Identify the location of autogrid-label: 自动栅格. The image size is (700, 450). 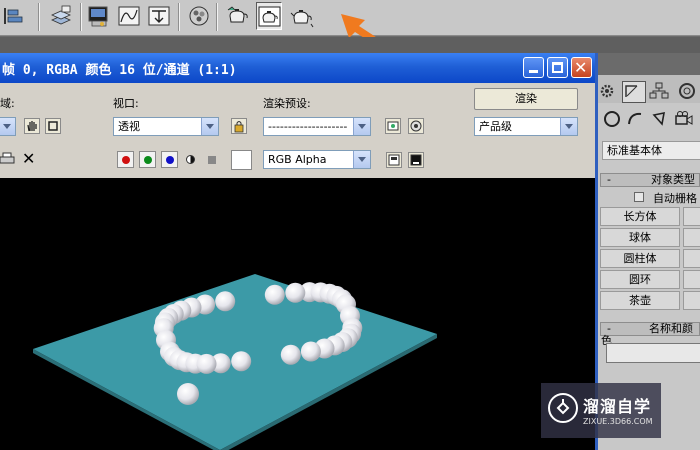
(675, 198).